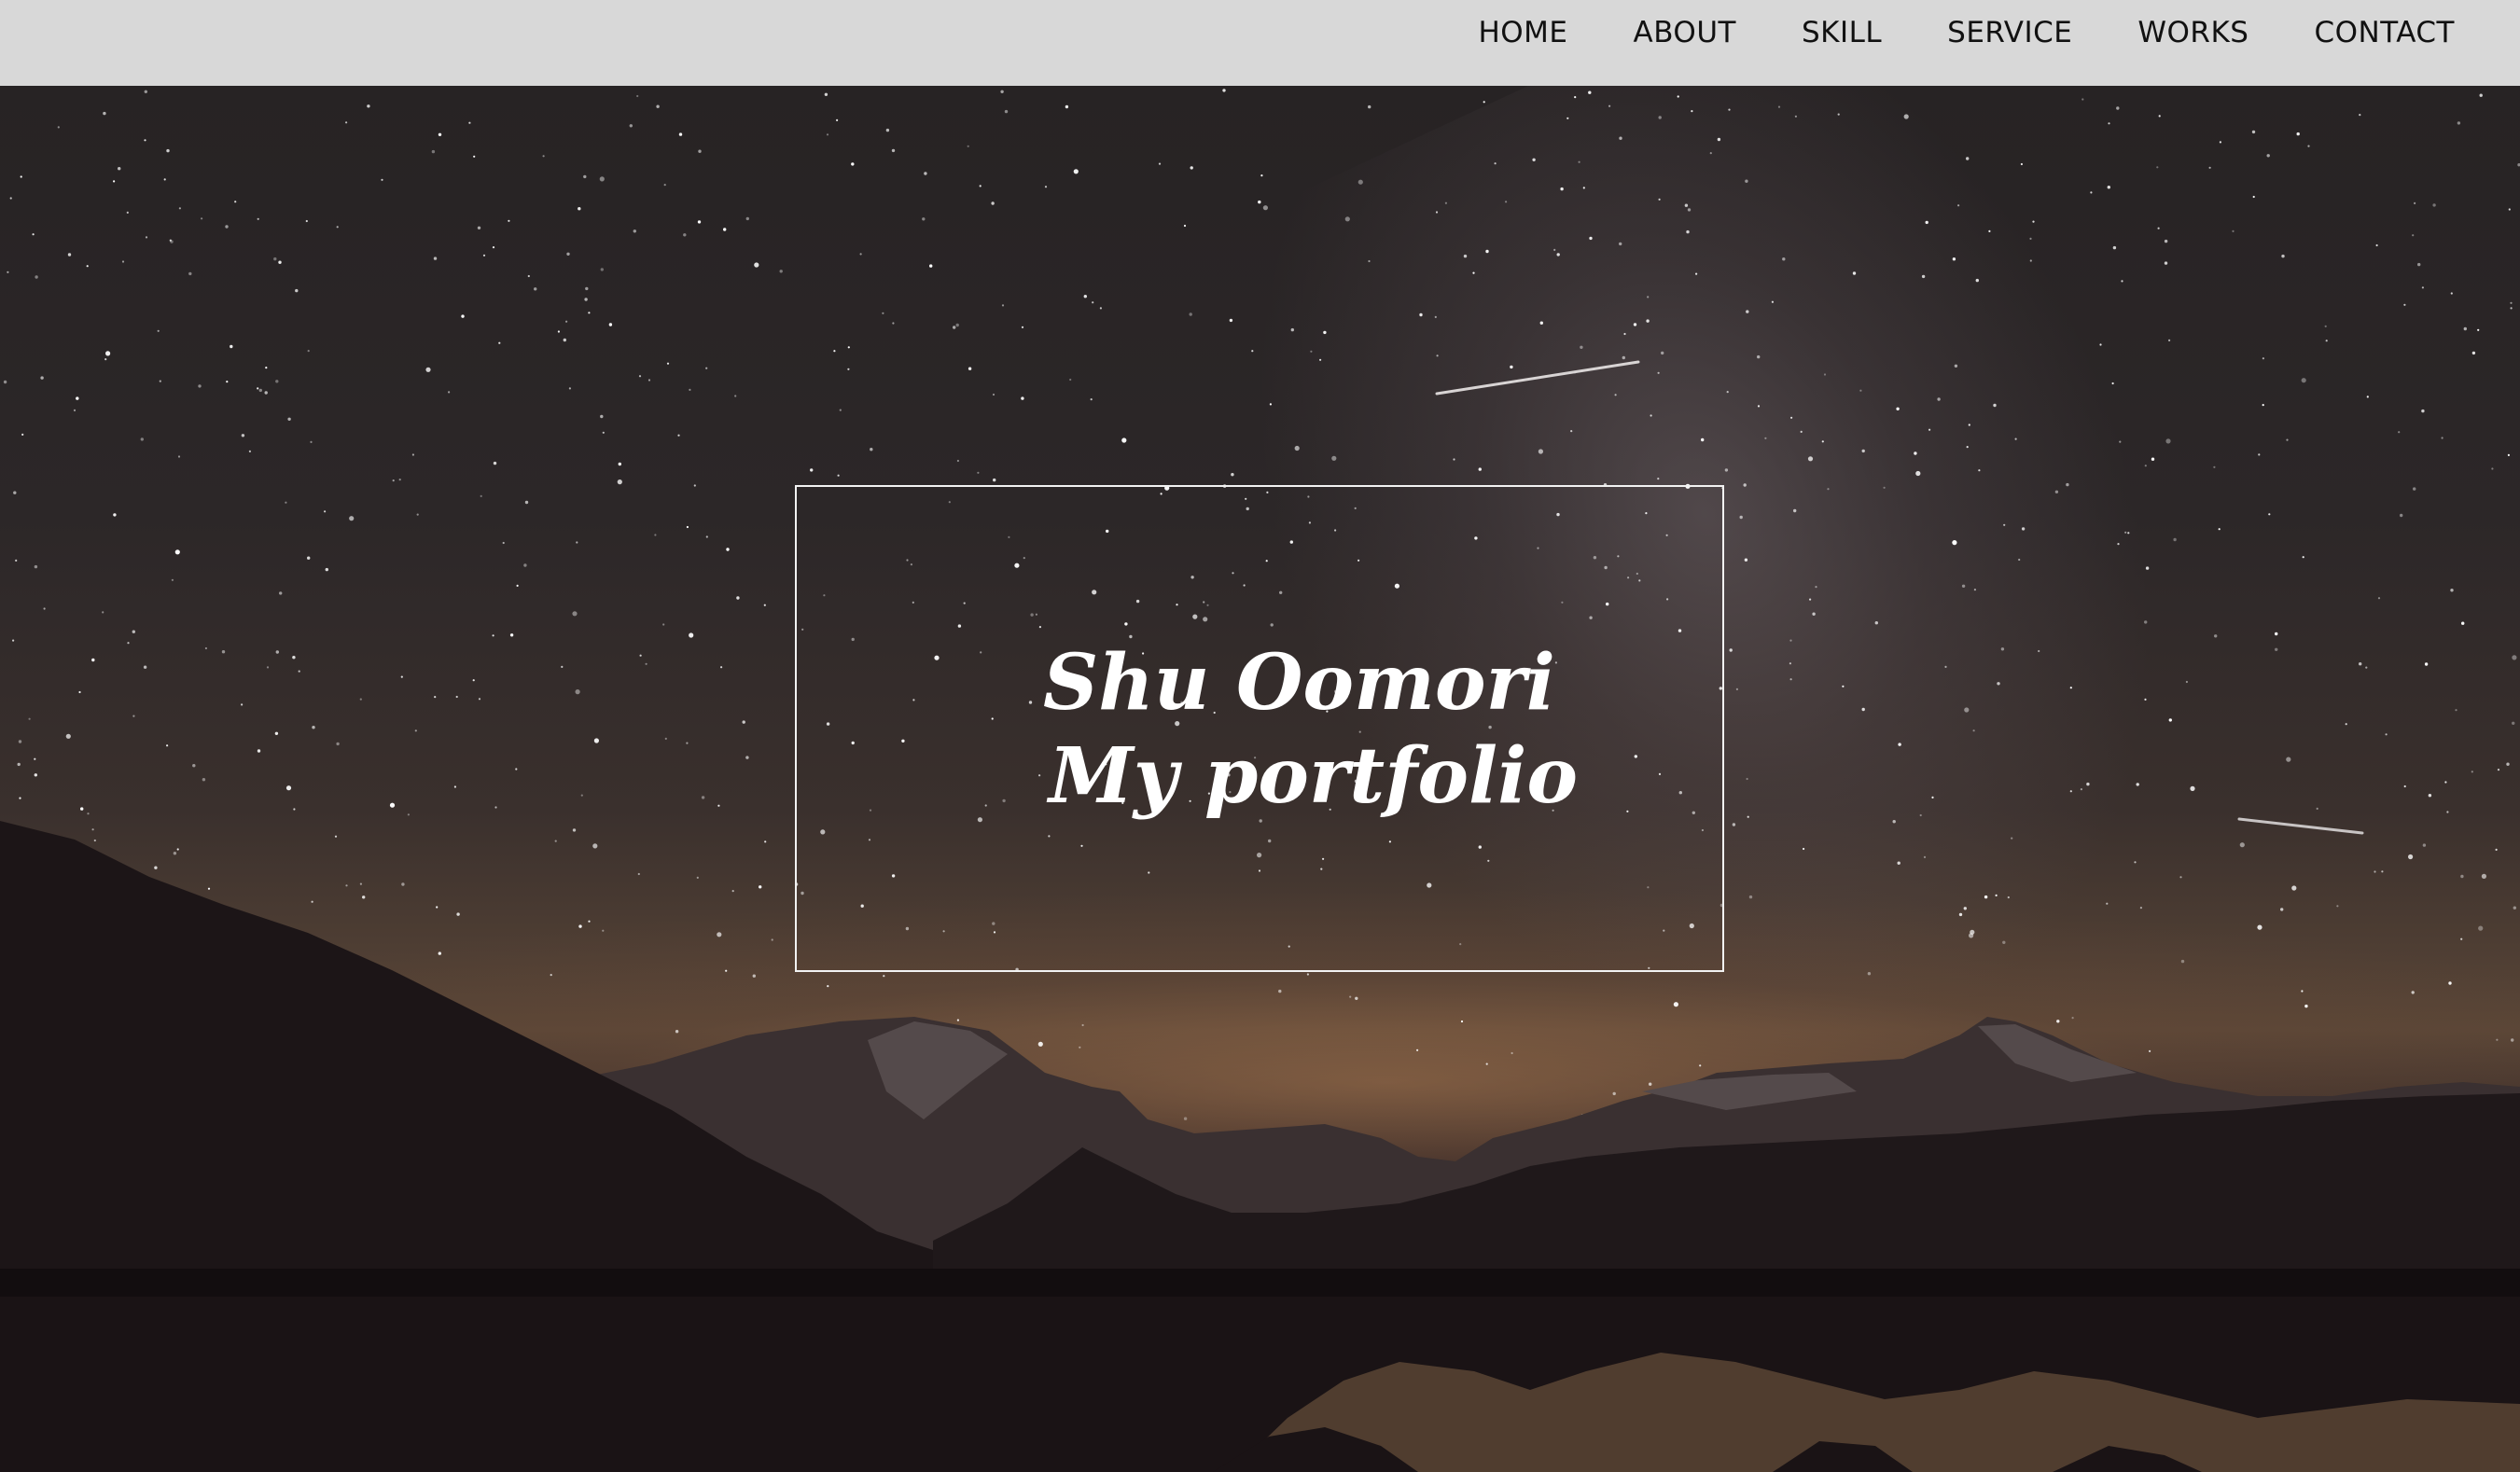 The width and height of the screenshot is (2520, 1472). I want to click on nav-item-contact: CONTACT, so click(2384, 32).